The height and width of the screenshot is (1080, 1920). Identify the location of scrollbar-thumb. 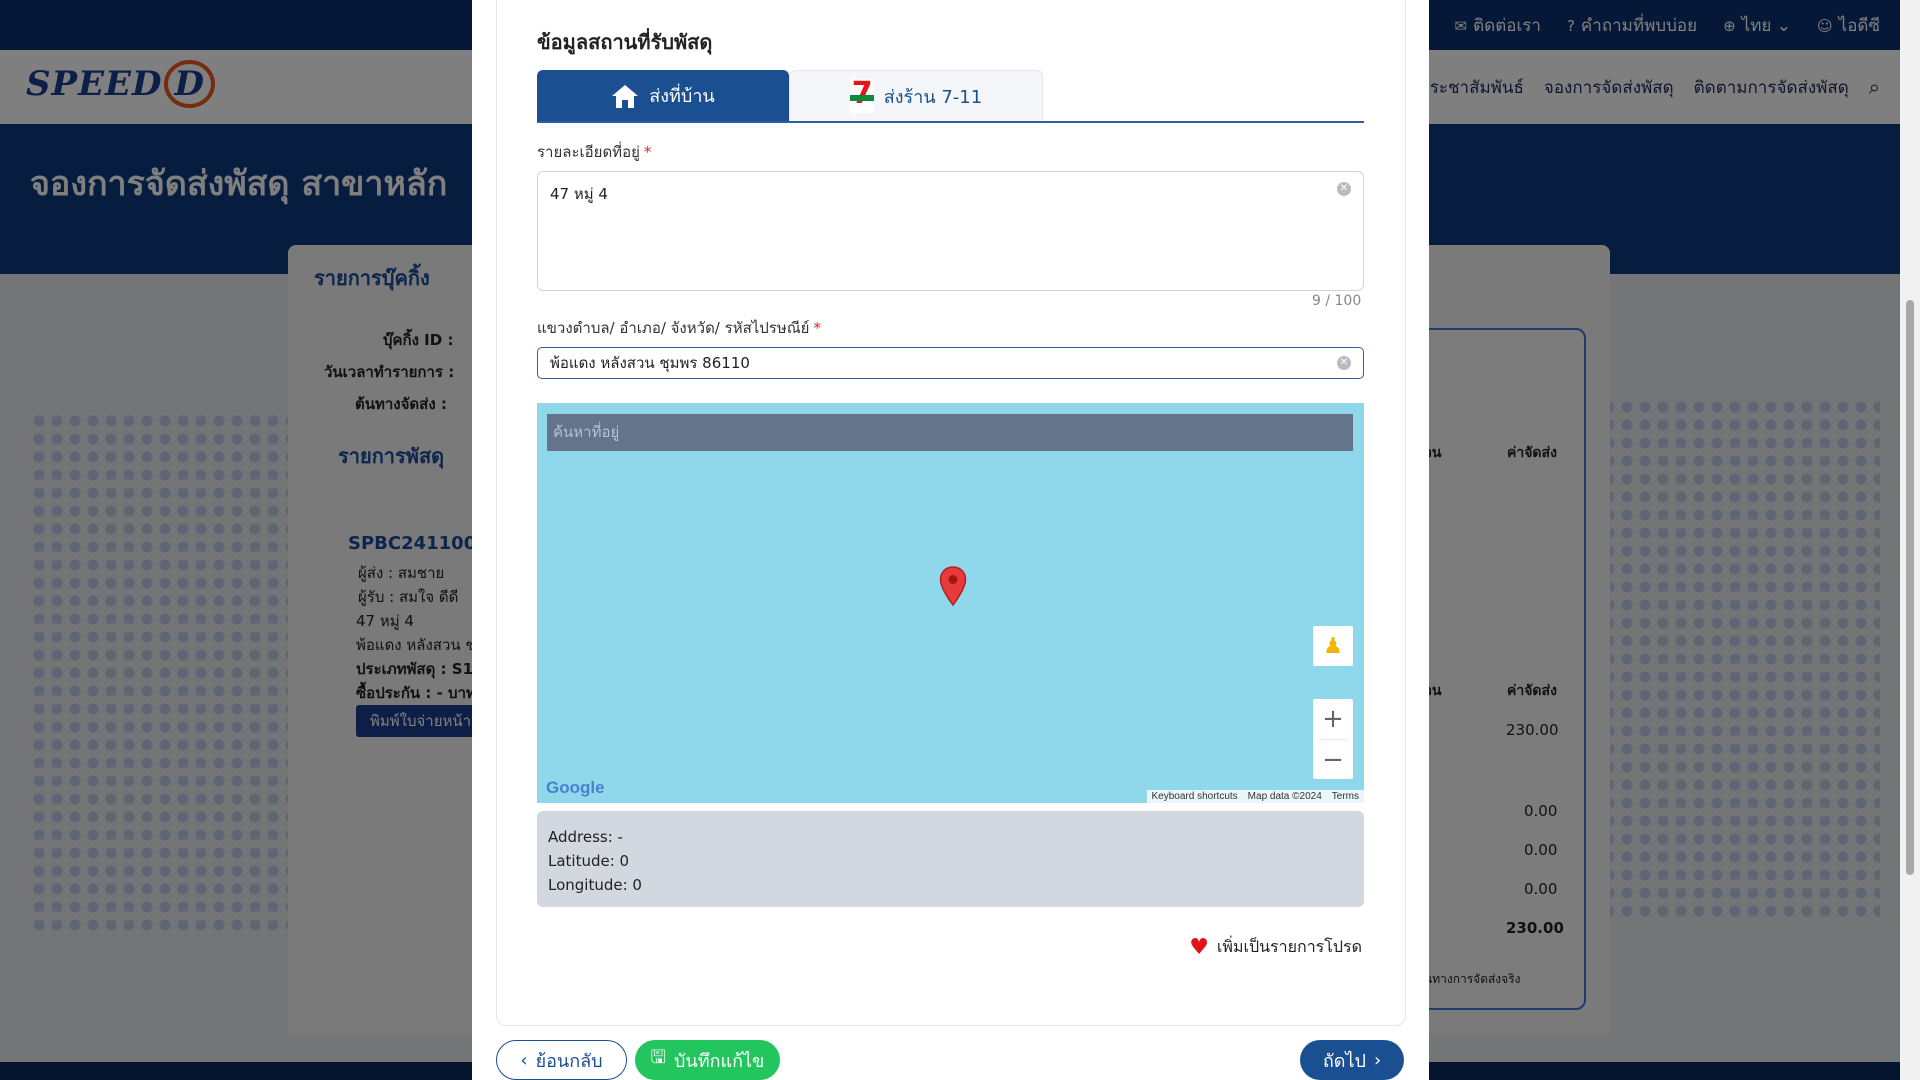
(1910, 587).